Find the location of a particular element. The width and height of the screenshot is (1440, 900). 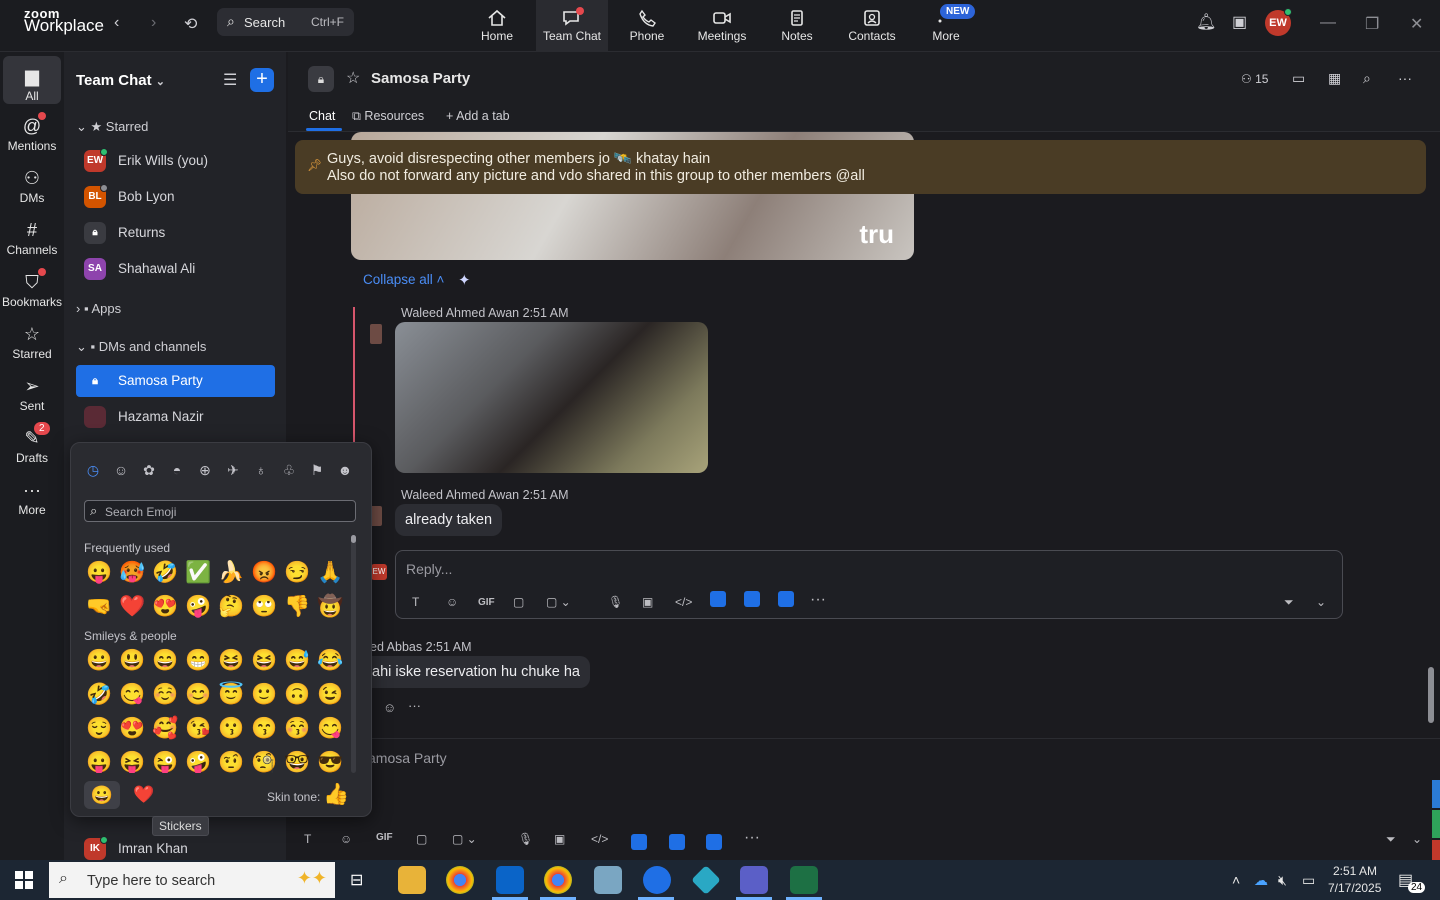

send-icon: ⏷ is located at coordinates (1289, 602).